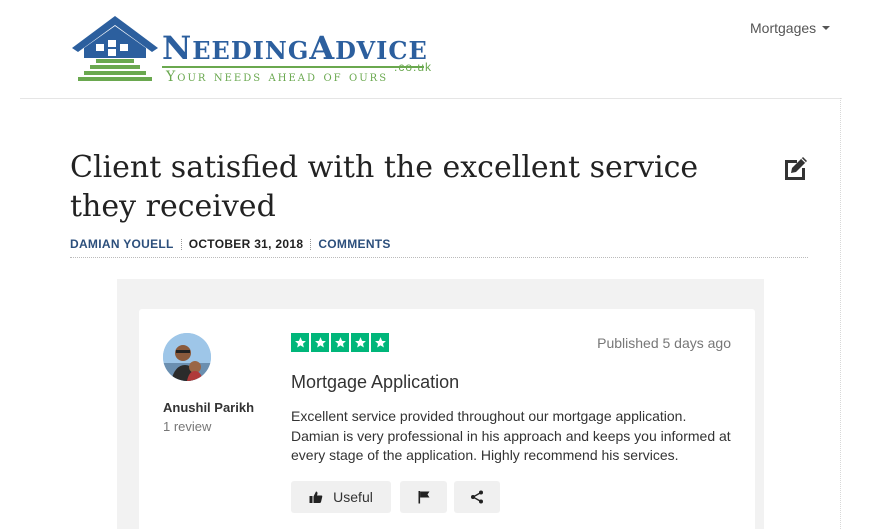  Describe the element at coordinates (664, 343) in the screenshot. I see `published-date: Published 5 days ago` at that location.